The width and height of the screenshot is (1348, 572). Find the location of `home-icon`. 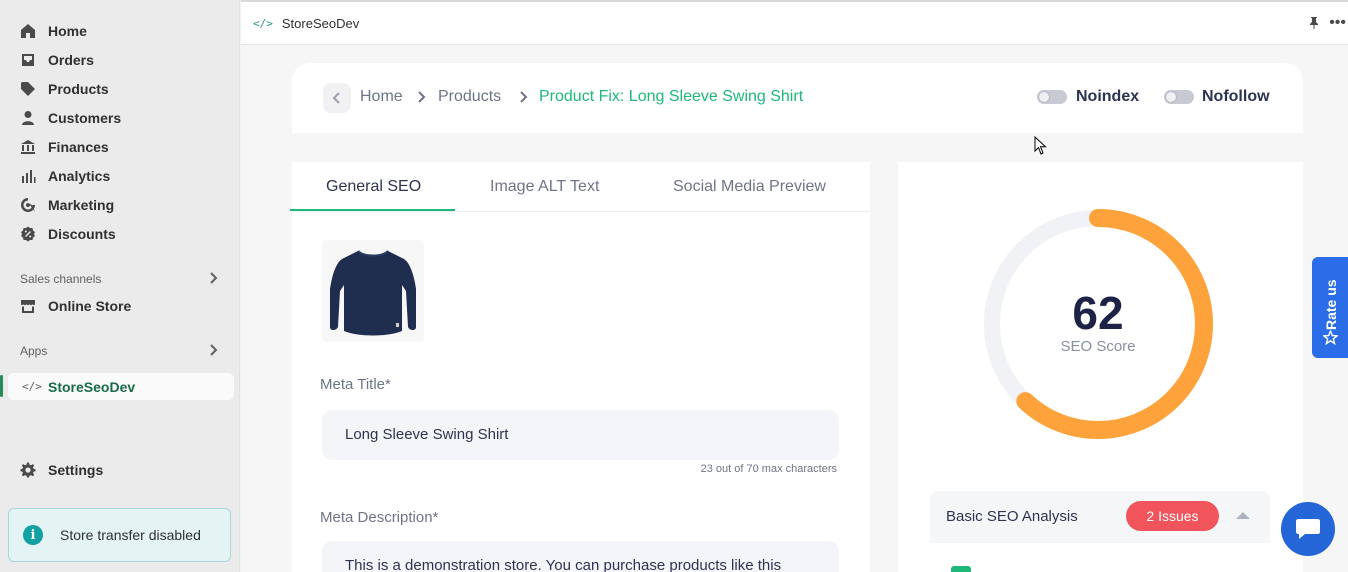

home-icon is located at coordinates (28, 31).